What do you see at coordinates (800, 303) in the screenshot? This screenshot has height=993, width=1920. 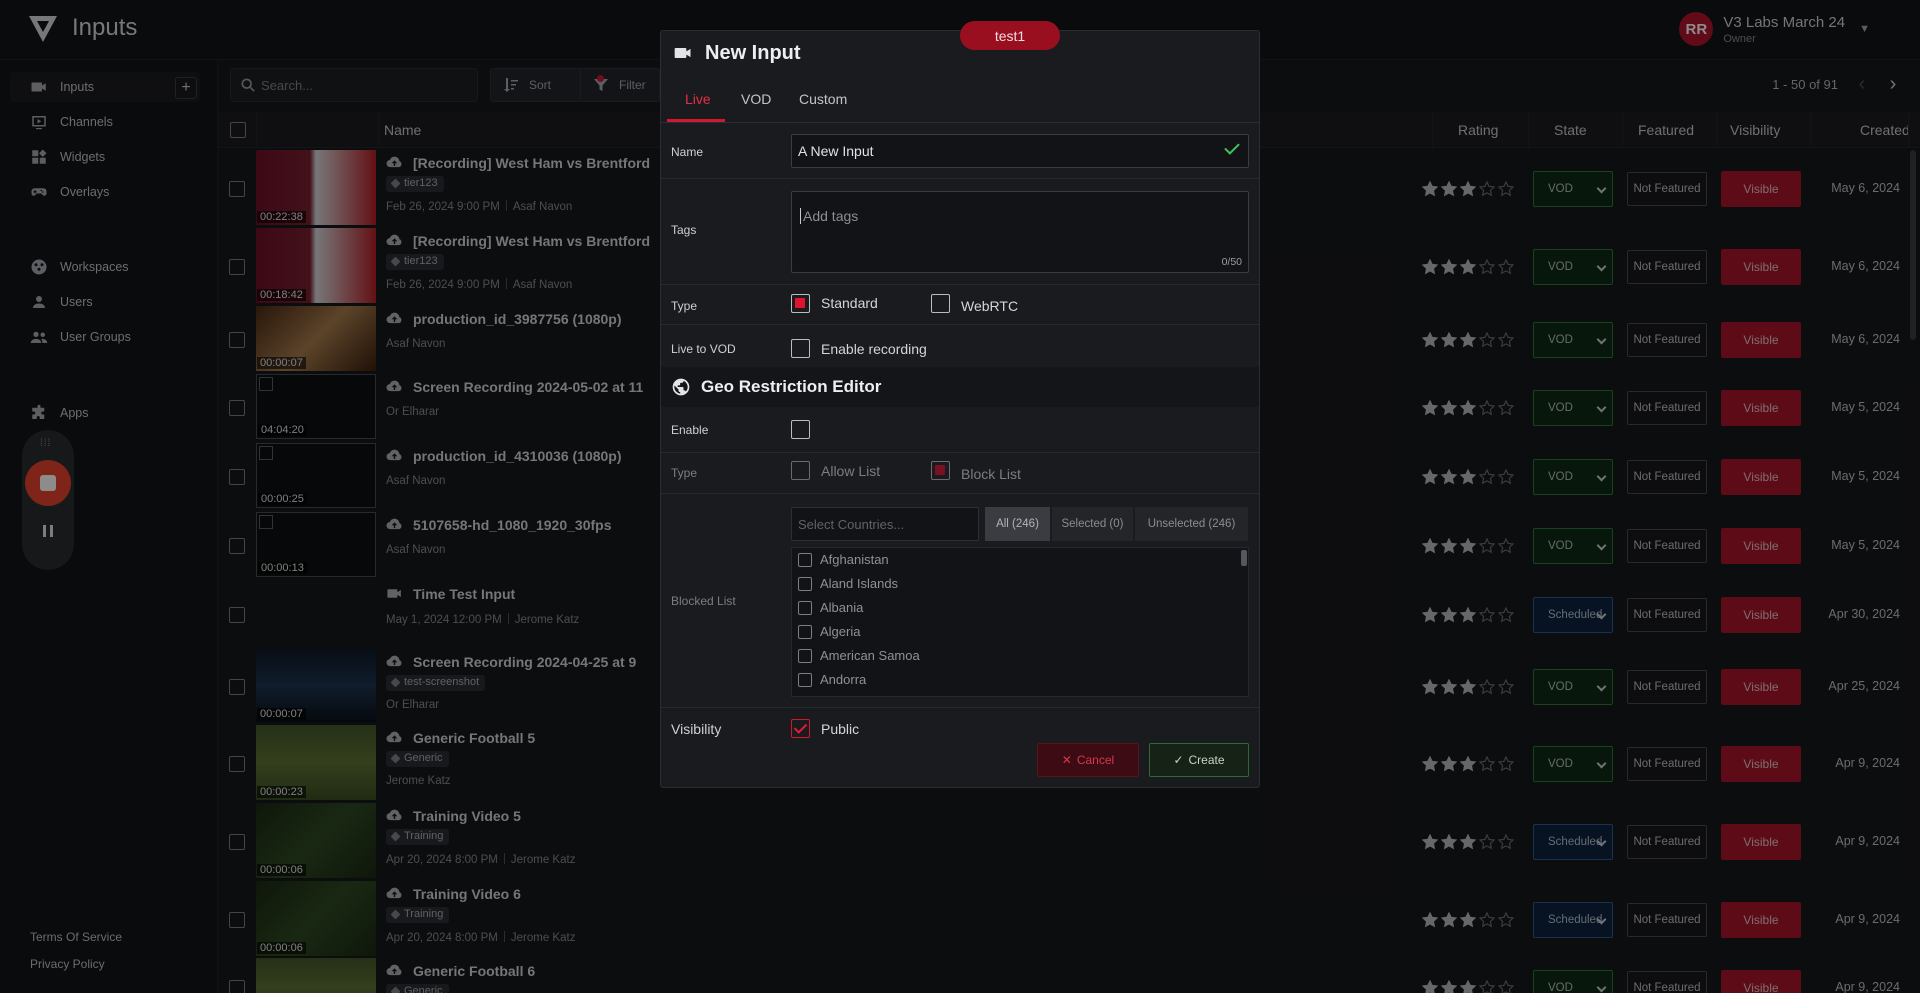 I see `type-standard-radio` at bounding box center [800, 303].